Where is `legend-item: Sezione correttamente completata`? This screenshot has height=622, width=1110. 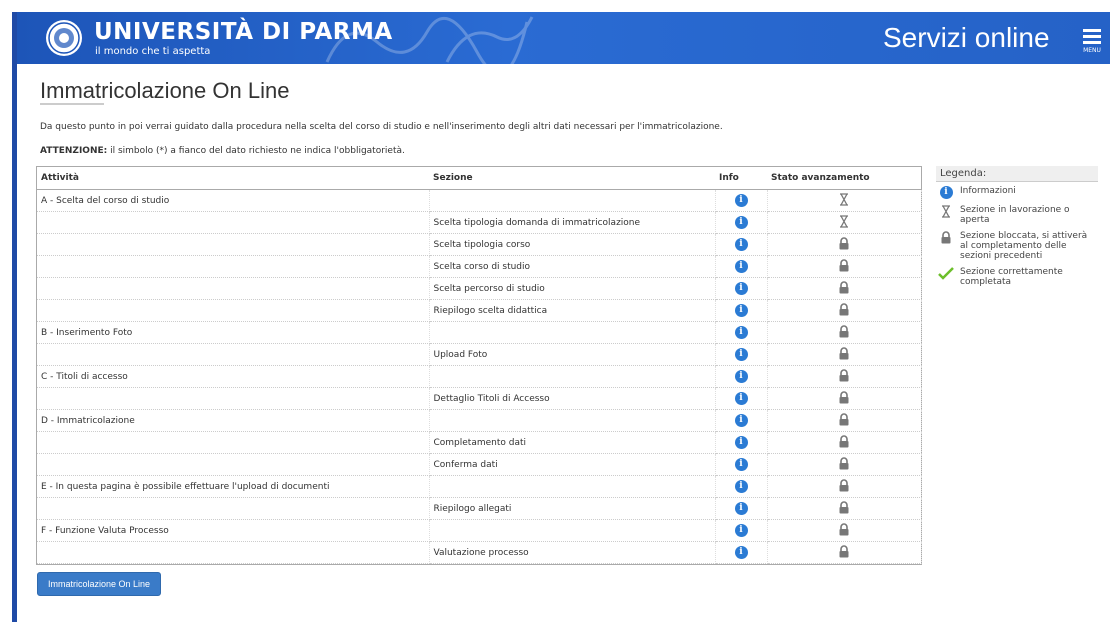 legend-item: Sezione correttamente completata is located at coordinates (1018, 277).